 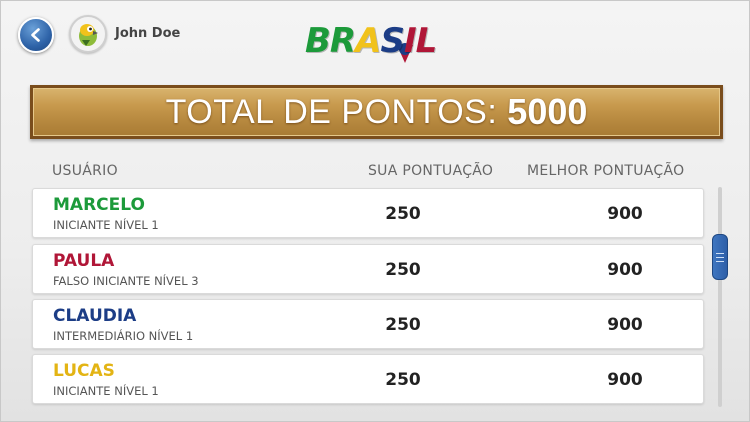 I want to click on total-points-banner: TOTAL DE PONTOS: 5000, so click(x=376, y=112).